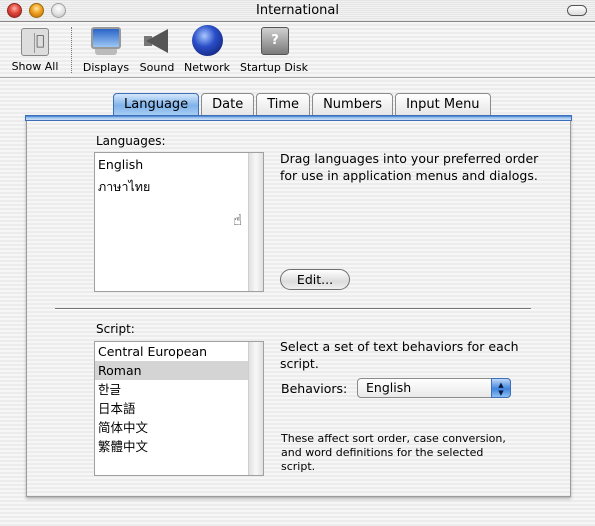 The image size is (595, 526). Describe the element at coordinates (171, 164) in the screenshot. I see `list-item: English` at that location.